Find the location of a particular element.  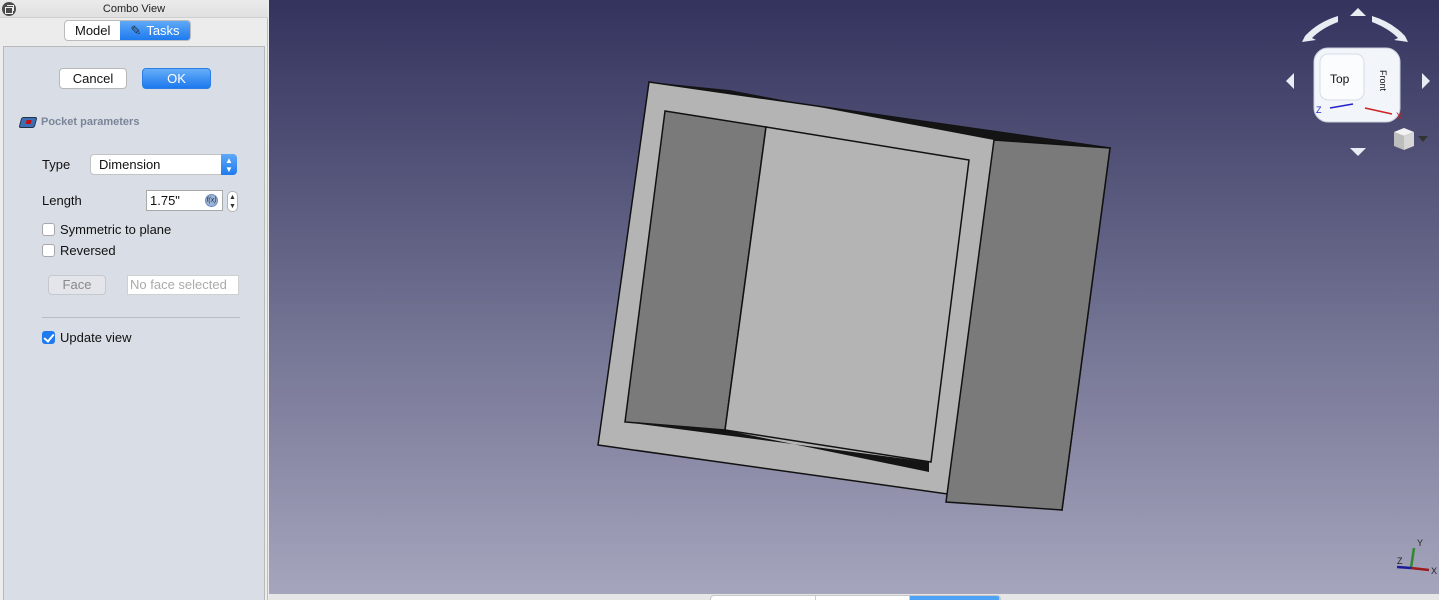

combo-tabbar: Model ✎ Tasks is located at coordinates (127, 30).